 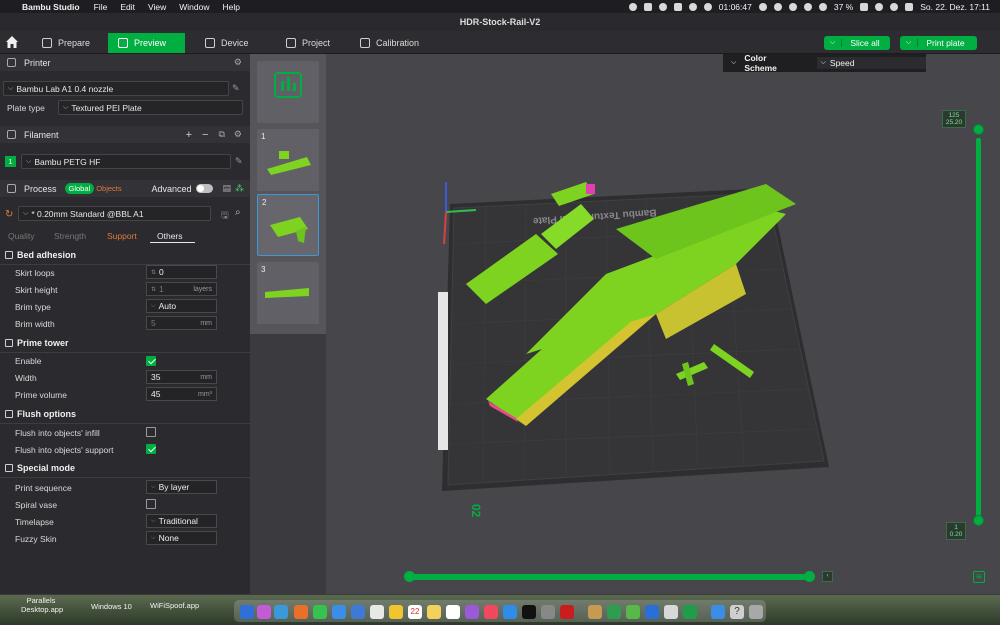 What do you see at coordinates (225, 216) in the screenshot?
I see `save-icon: 🖫` at bounding box center [225, 216].